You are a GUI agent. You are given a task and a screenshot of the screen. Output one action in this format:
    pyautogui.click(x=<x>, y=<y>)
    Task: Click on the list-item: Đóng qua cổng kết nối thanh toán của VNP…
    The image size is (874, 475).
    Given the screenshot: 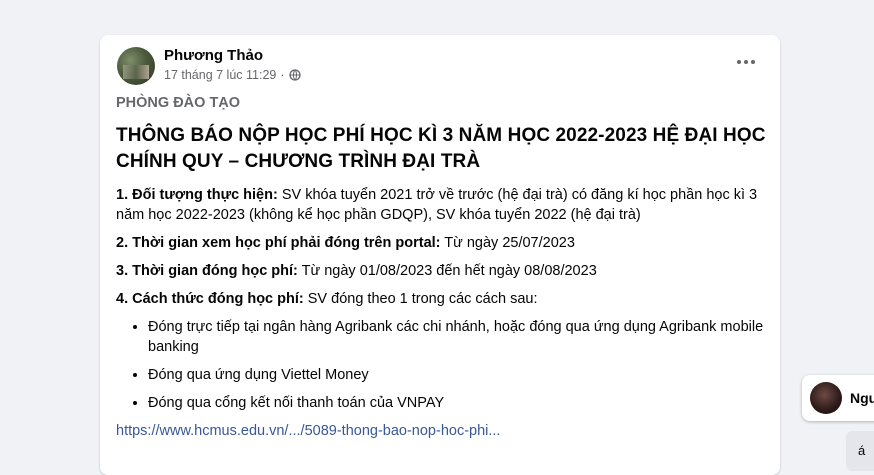 What is the action you would take?
    pyautogui.click(x=457, y=403)
    